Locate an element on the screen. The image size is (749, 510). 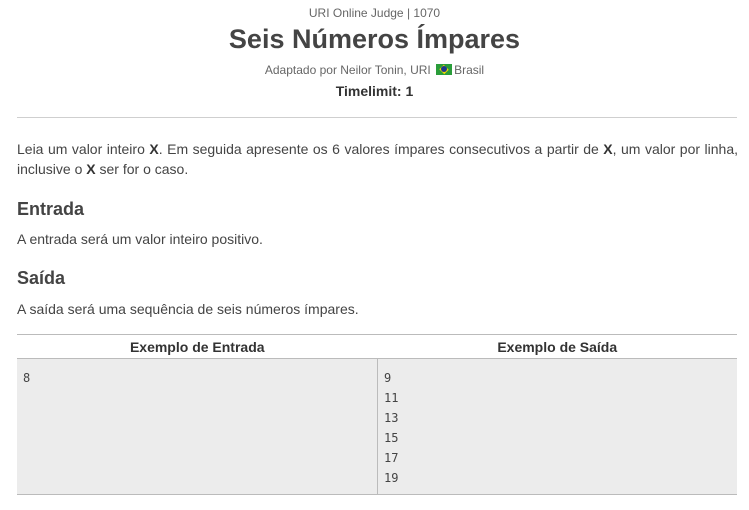
author-line: Adaptado por Neilor Tonin, URI Brasil is located at coordinates (374, 70).